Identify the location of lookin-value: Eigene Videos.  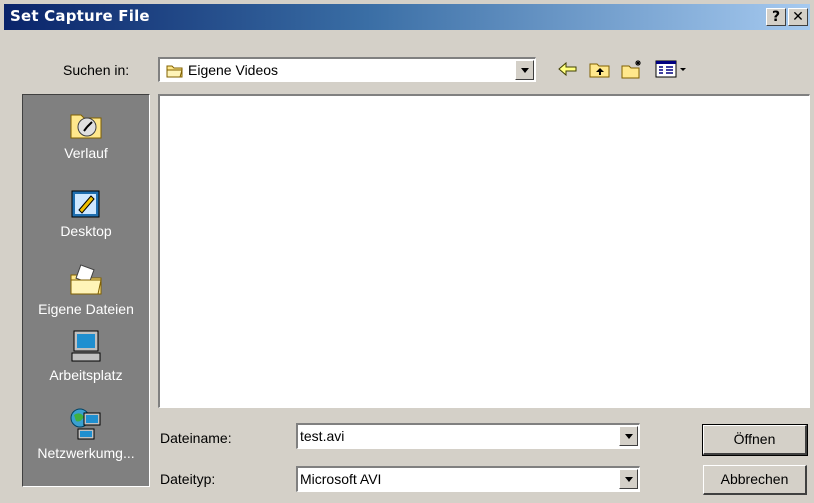
(233, 70).